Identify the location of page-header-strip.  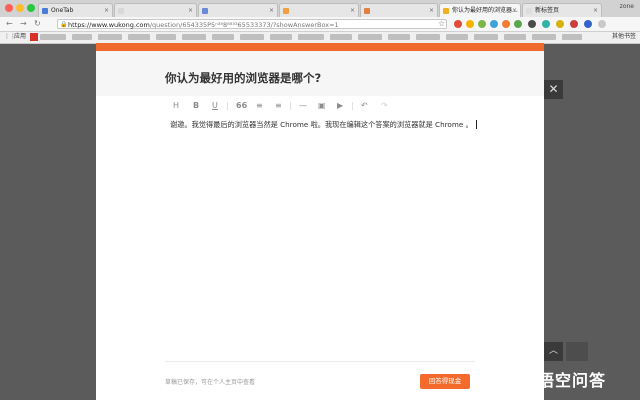
(320, 47).